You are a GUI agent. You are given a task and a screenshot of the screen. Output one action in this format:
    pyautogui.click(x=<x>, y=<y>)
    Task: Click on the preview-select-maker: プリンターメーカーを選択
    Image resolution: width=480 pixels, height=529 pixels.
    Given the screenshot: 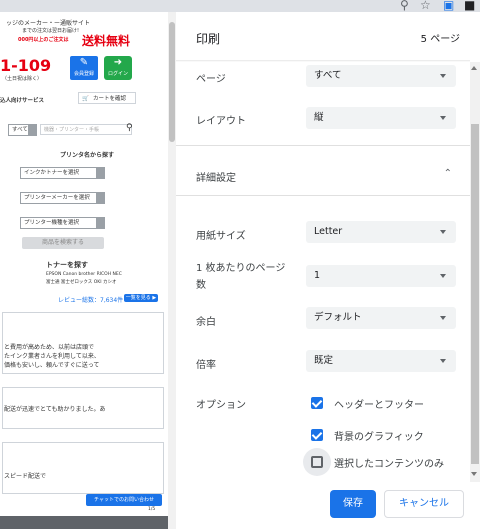 What is the action you would take?
    pyautogui.click(x=62, y=198)
    